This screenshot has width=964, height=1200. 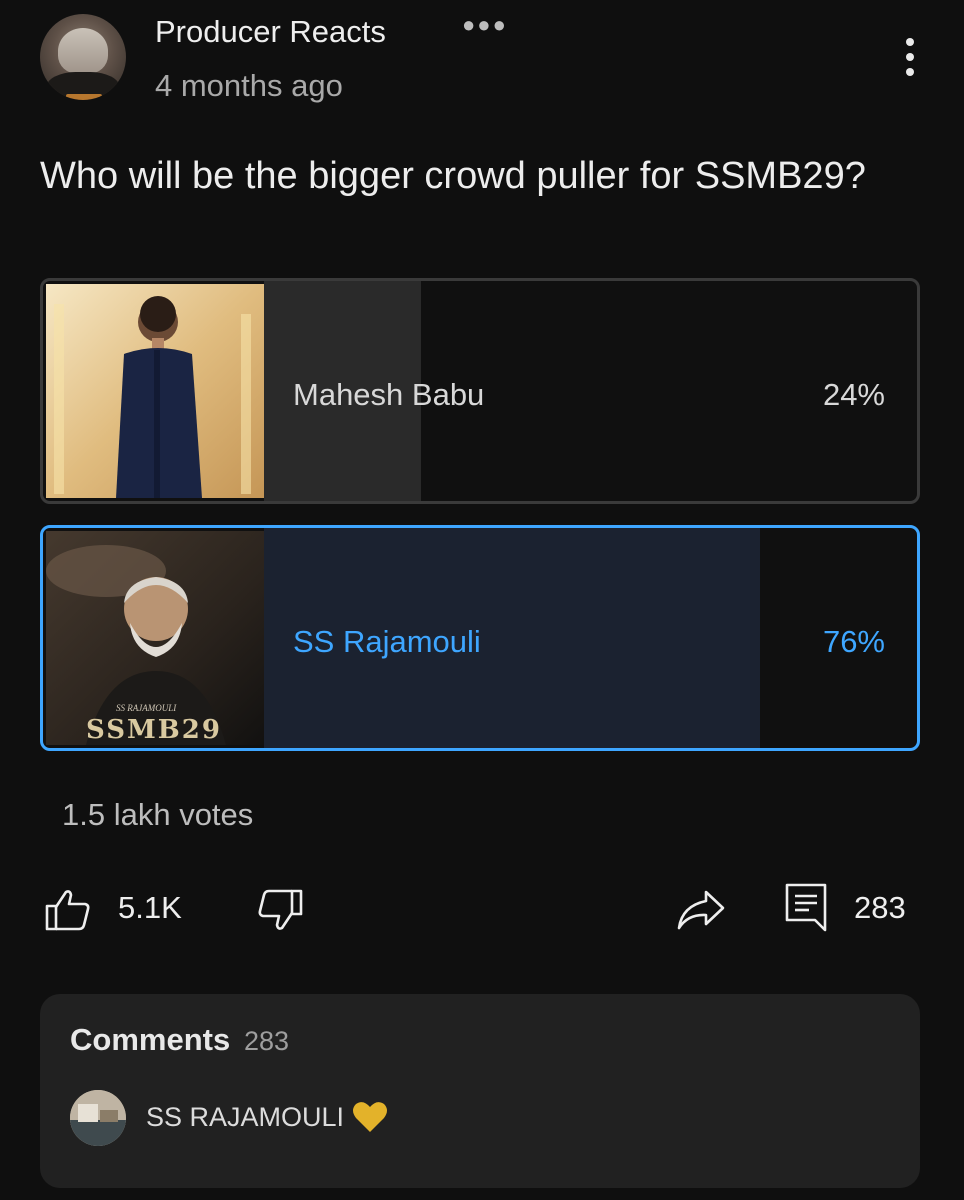 What do you see at coordinates (853, 641) in the screenshot?
I see `poll-option-percent: 76%` at bounding box center [853, 641].